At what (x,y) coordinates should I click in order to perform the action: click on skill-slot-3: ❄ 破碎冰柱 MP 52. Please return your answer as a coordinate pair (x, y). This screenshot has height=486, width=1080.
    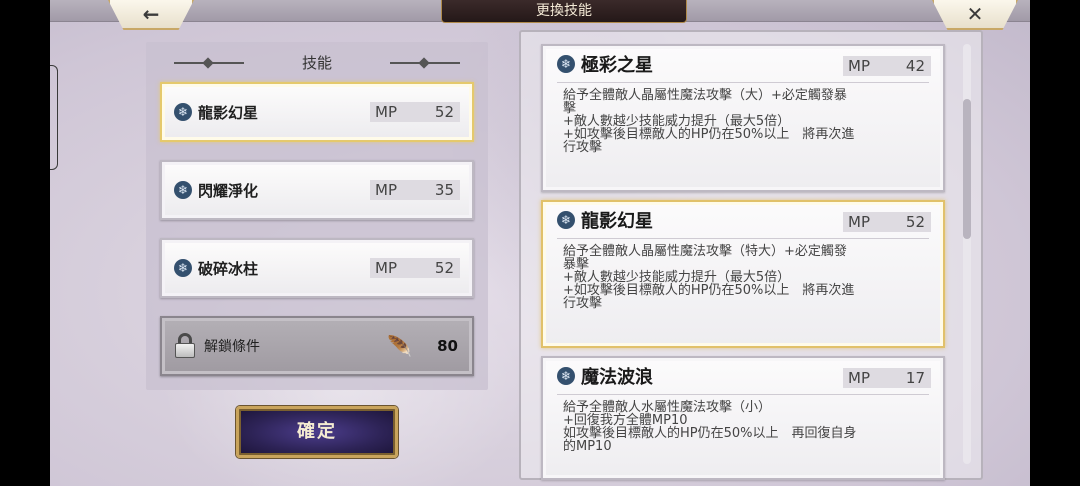
    Looking at the image, I should click on (317, 268).